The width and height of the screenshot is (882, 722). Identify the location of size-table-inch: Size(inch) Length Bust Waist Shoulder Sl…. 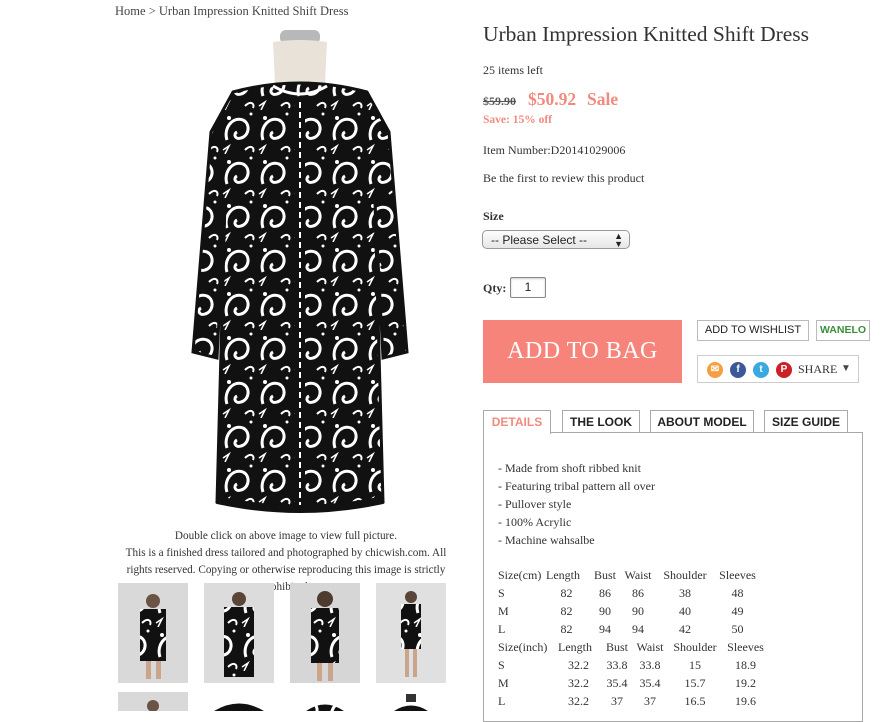
(633, 674).